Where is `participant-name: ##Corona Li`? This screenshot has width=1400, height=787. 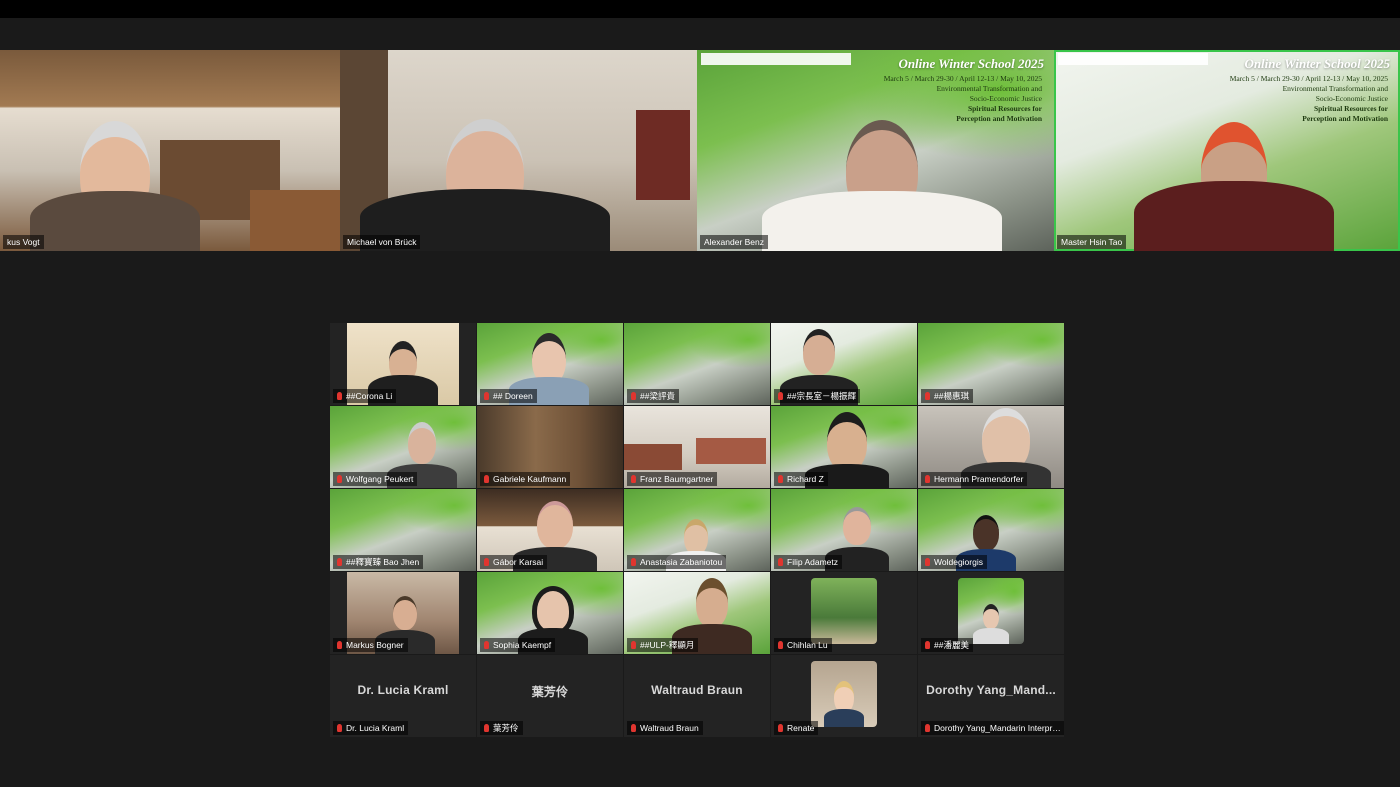 participant-name: ##Corona Li is located at coordinates (365, 396).